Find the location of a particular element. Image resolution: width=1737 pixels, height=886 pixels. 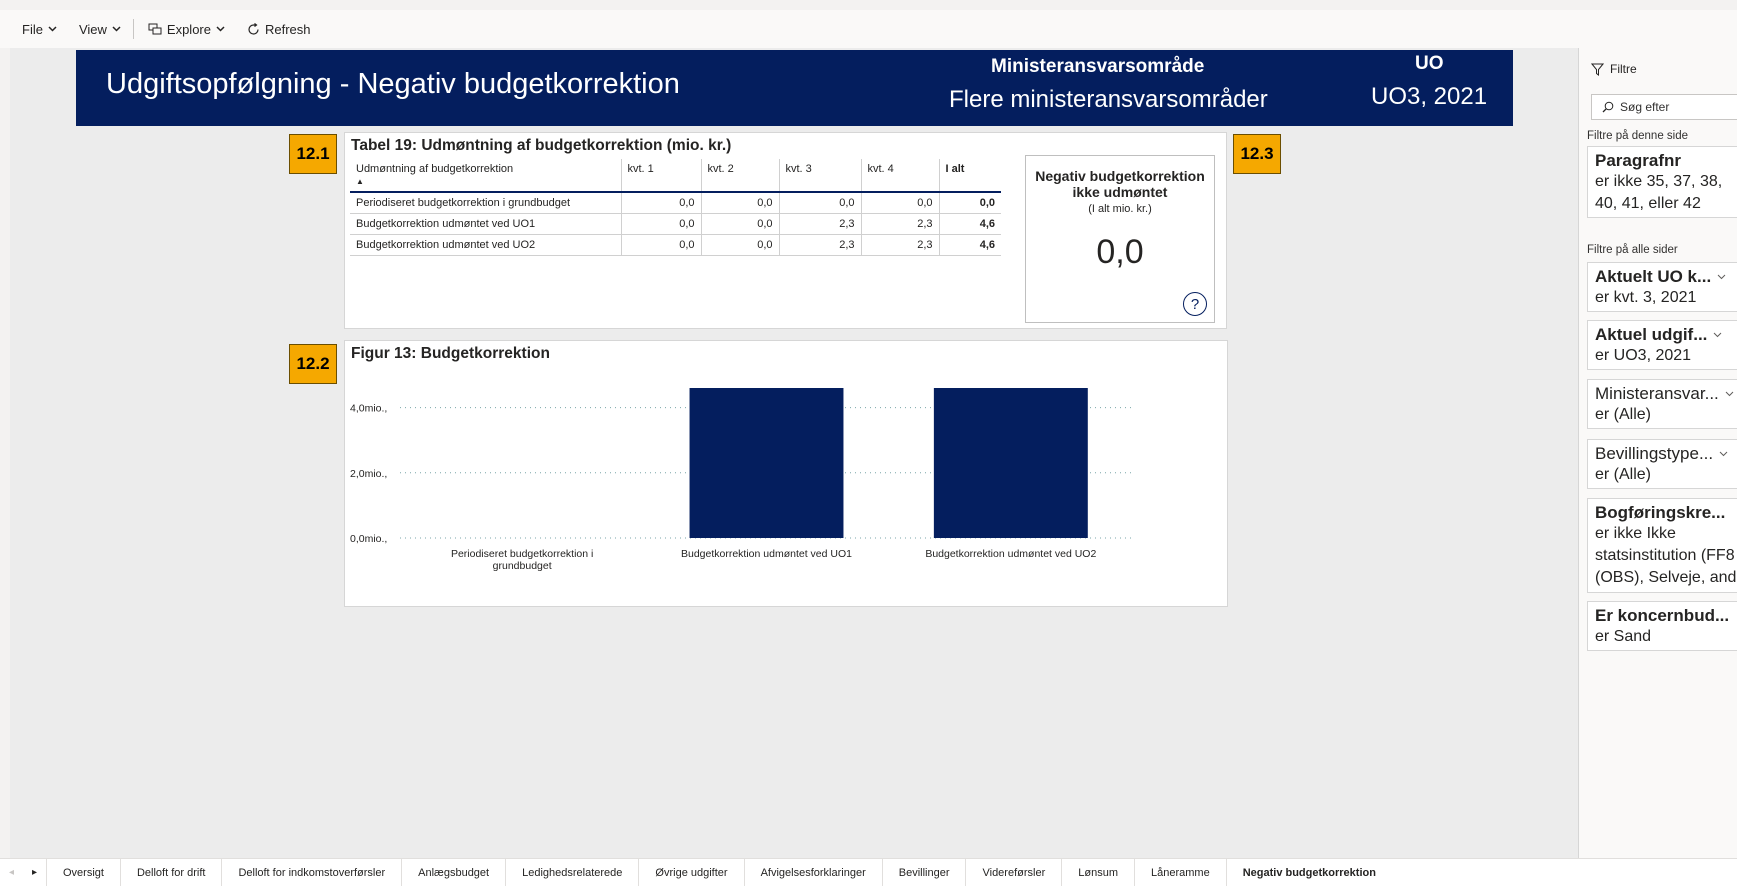

refresh-icon is located at coordinates (253, 28).